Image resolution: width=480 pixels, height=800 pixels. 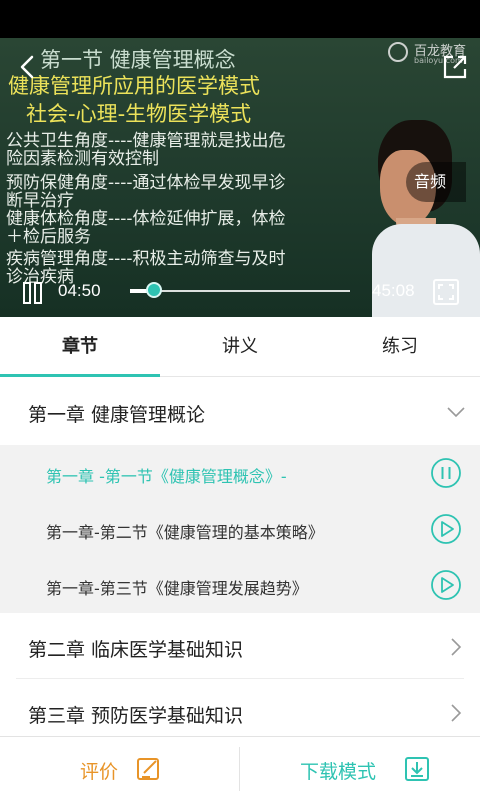 I want to click on divider, so click(x=240, y=678).